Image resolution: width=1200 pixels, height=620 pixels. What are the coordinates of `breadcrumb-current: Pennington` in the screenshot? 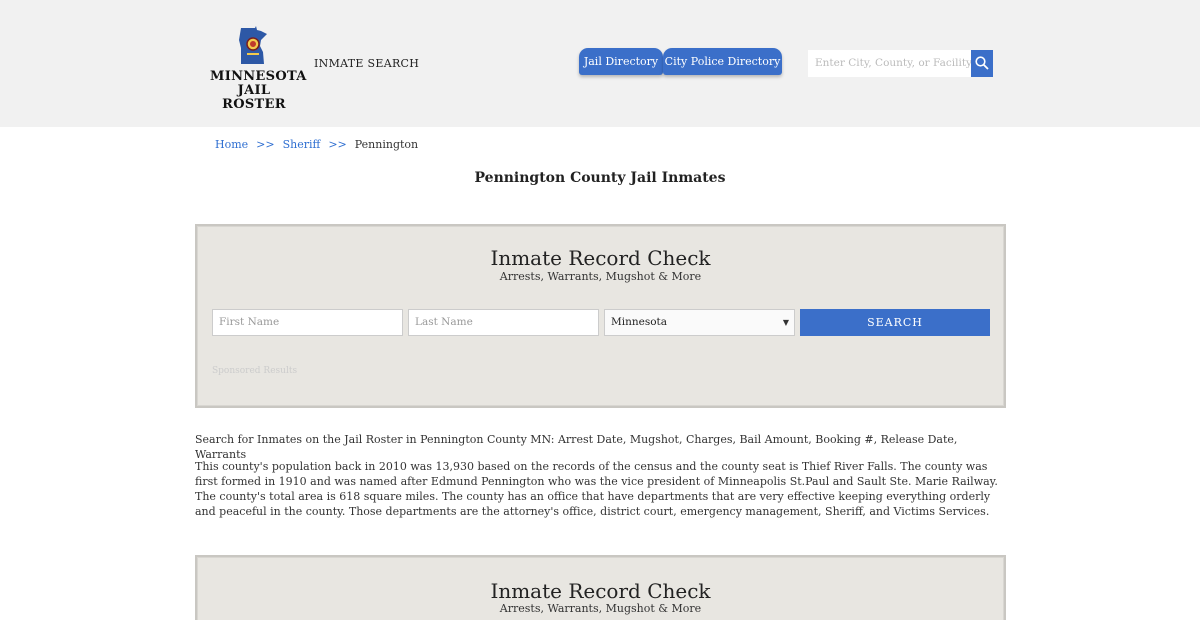 It's located at (386, 144).